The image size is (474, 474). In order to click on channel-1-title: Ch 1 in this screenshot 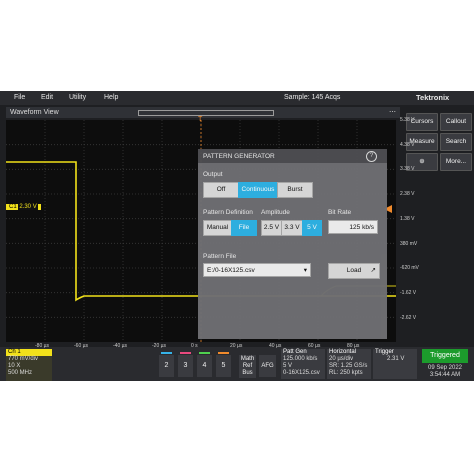, I will do `click(29, 352)`.